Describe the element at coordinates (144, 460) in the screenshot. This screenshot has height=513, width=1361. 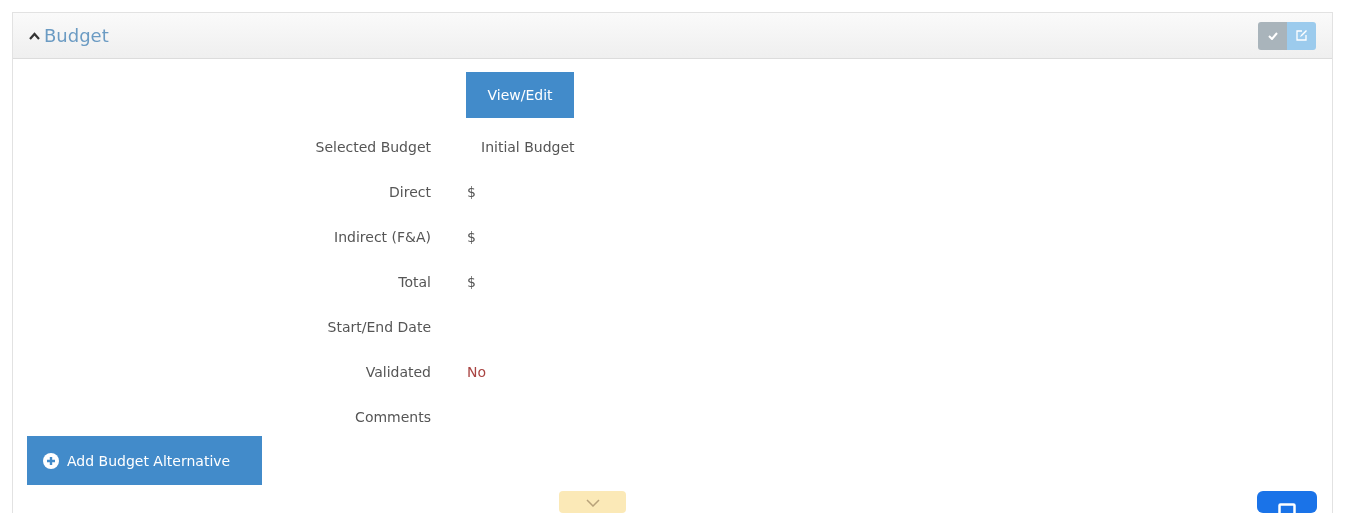
I see `add-budget-alternative-button: Add Budget Alternative` at that location.